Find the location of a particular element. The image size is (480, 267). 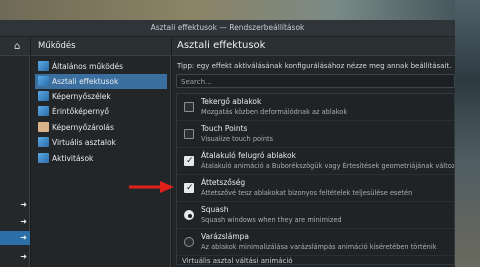

search-input is located at coordinates (311, 81).